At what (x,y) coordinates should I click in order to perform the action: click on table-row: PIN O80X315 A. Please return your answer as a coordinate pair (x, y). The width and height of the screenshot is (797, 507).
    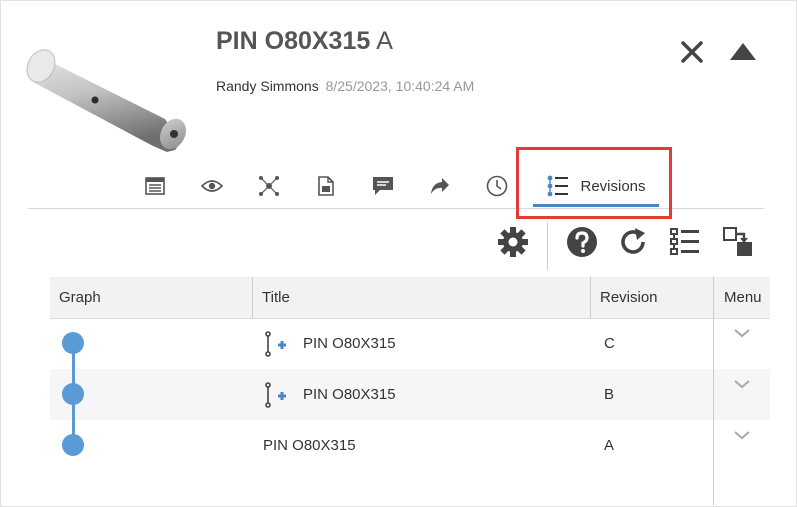
    Looking at the image, I should click on (410, 445).